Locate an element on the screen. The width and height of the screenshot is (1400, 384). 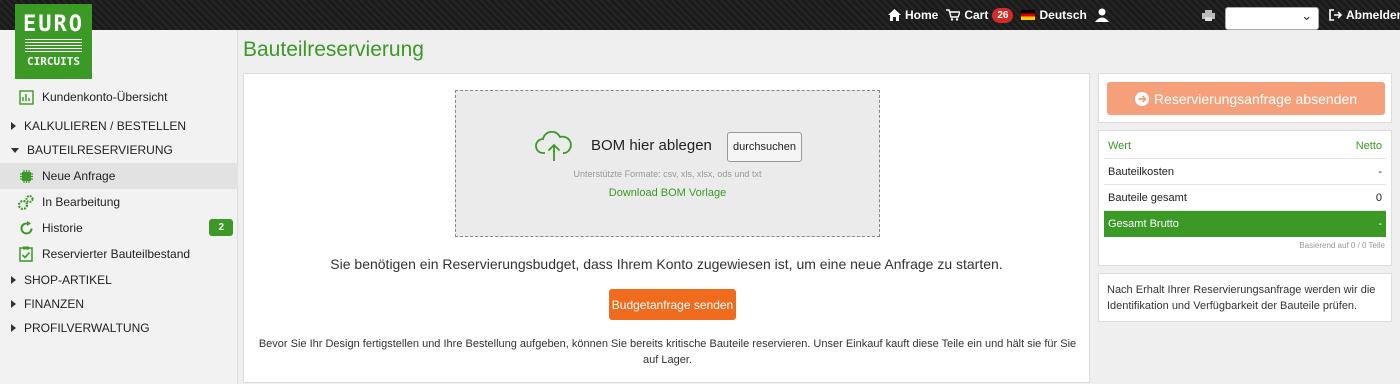
sidebar-item-account-overview: Kundenkonto-Übersicht is located at coordinates (119, 97).